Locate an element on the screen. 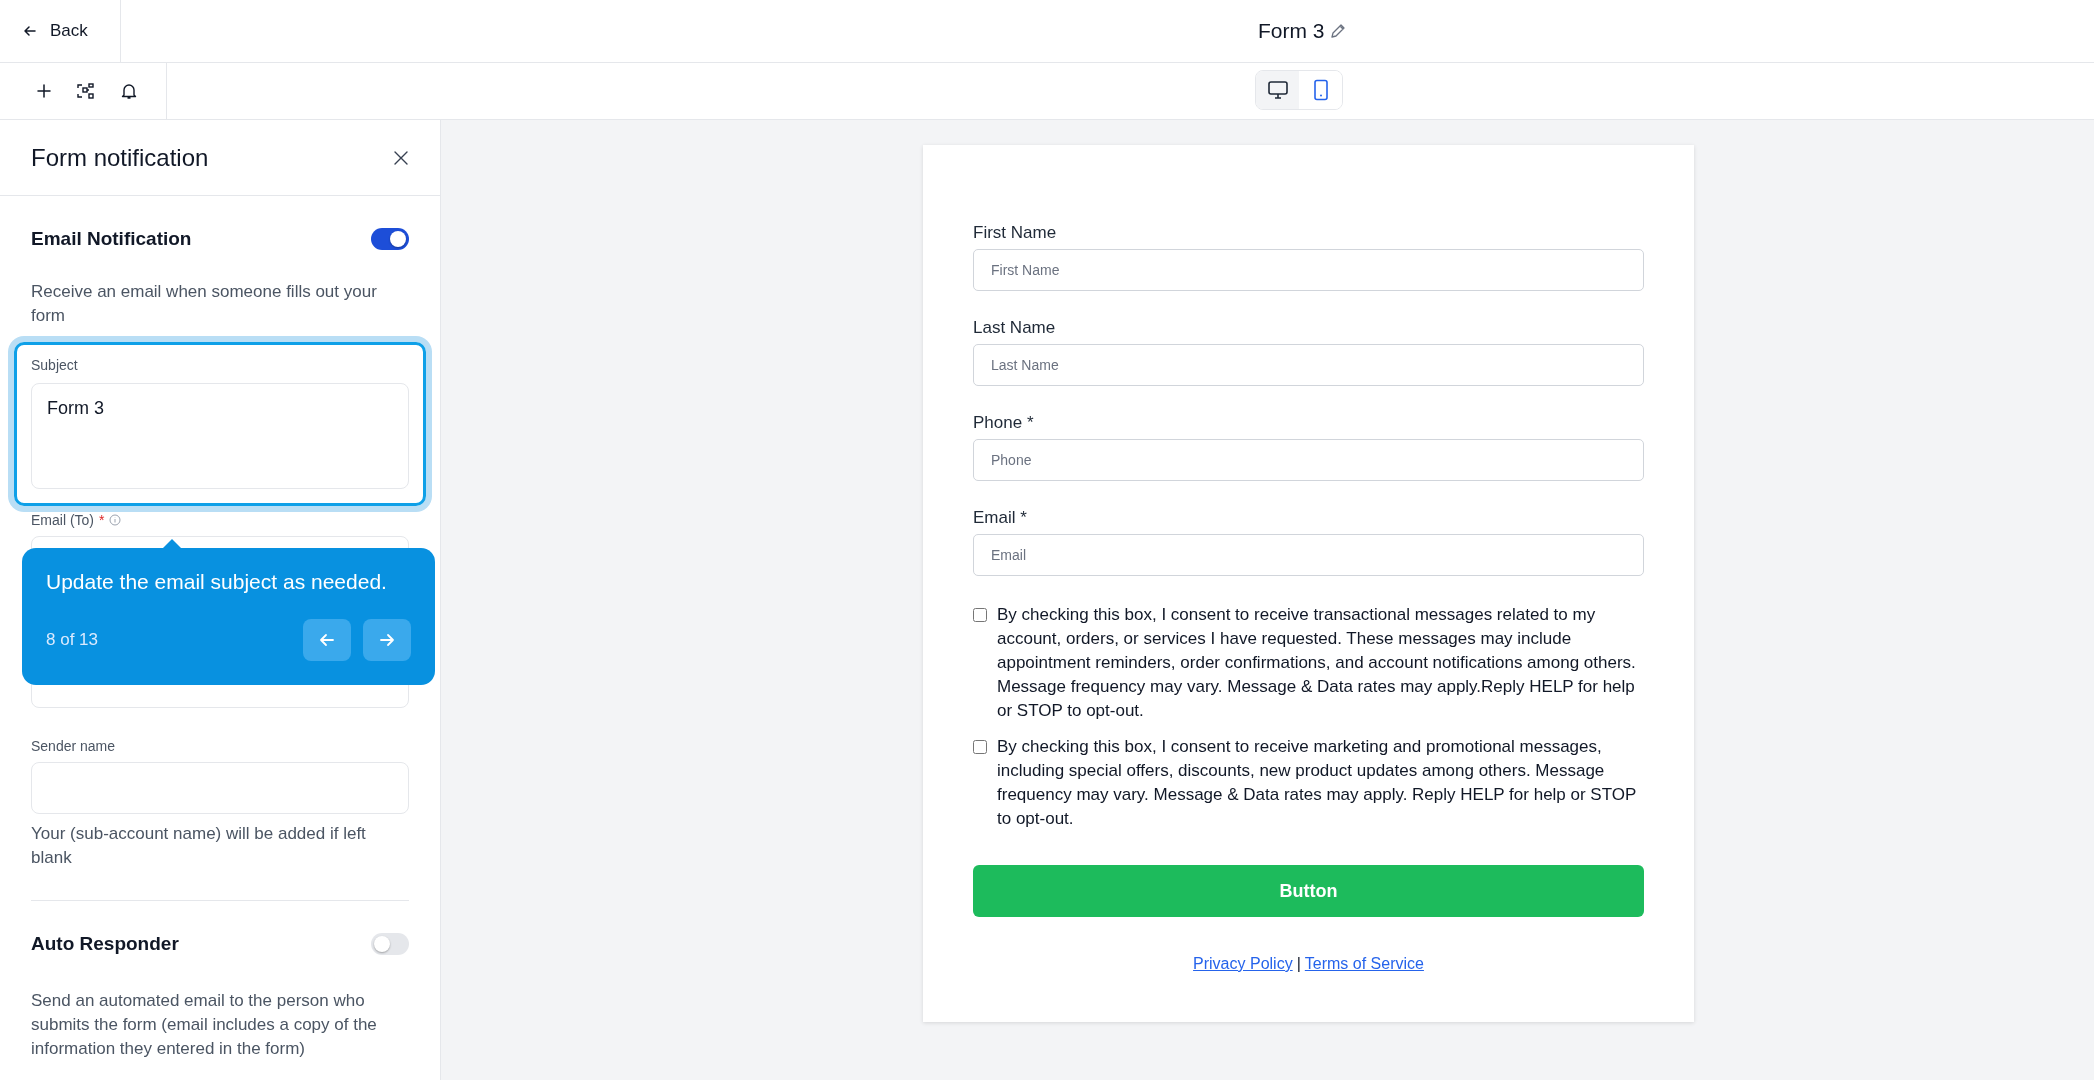 The image size is (2094, 1080). desktop-view-button is located at coordinates (1277, 90).